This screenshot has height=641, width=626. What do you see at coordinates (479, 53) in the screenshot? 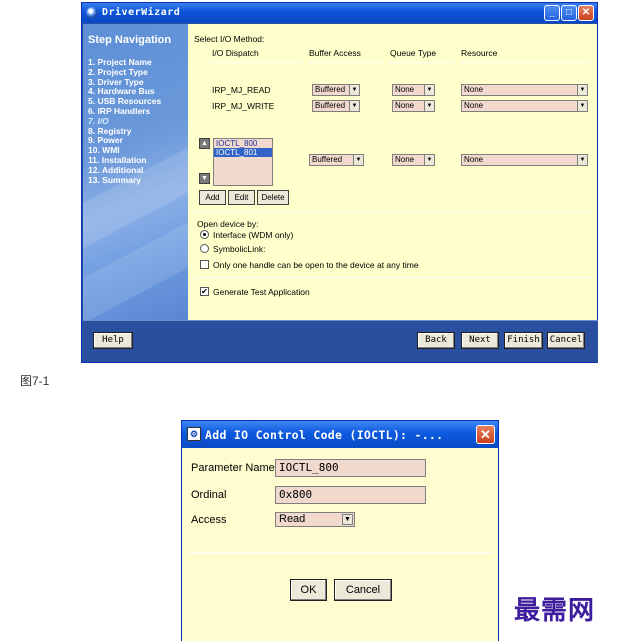
I see `column-header-resource: Resource` at bounding box center [479, 53].